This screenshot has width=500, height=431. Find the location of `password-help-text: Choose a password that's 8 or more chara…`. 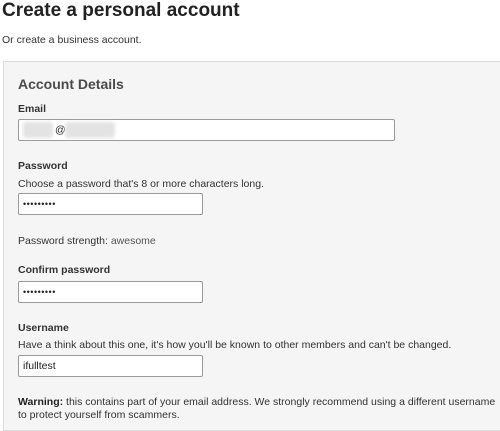

password-help-text: Choose a password that's 8 or more chara… is located at coordinates (141, 184).